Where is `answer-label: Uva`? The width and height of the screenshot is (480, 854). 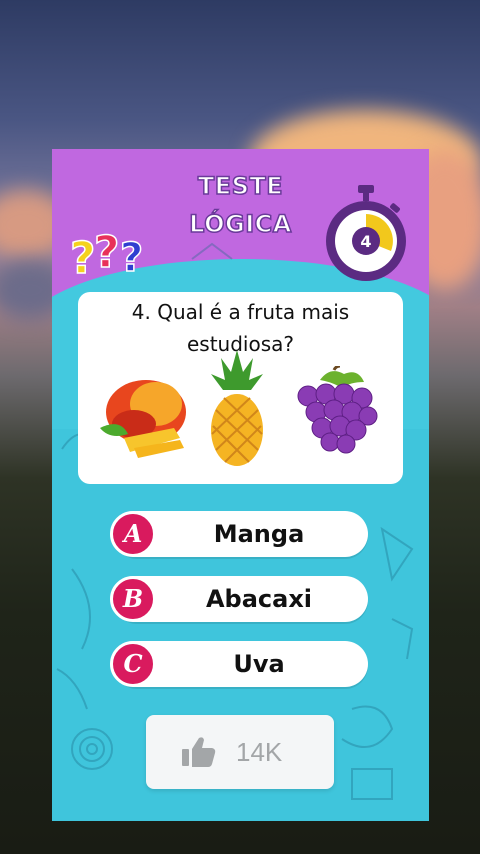
answer-label: Uva is located at coordinates (259, 664).